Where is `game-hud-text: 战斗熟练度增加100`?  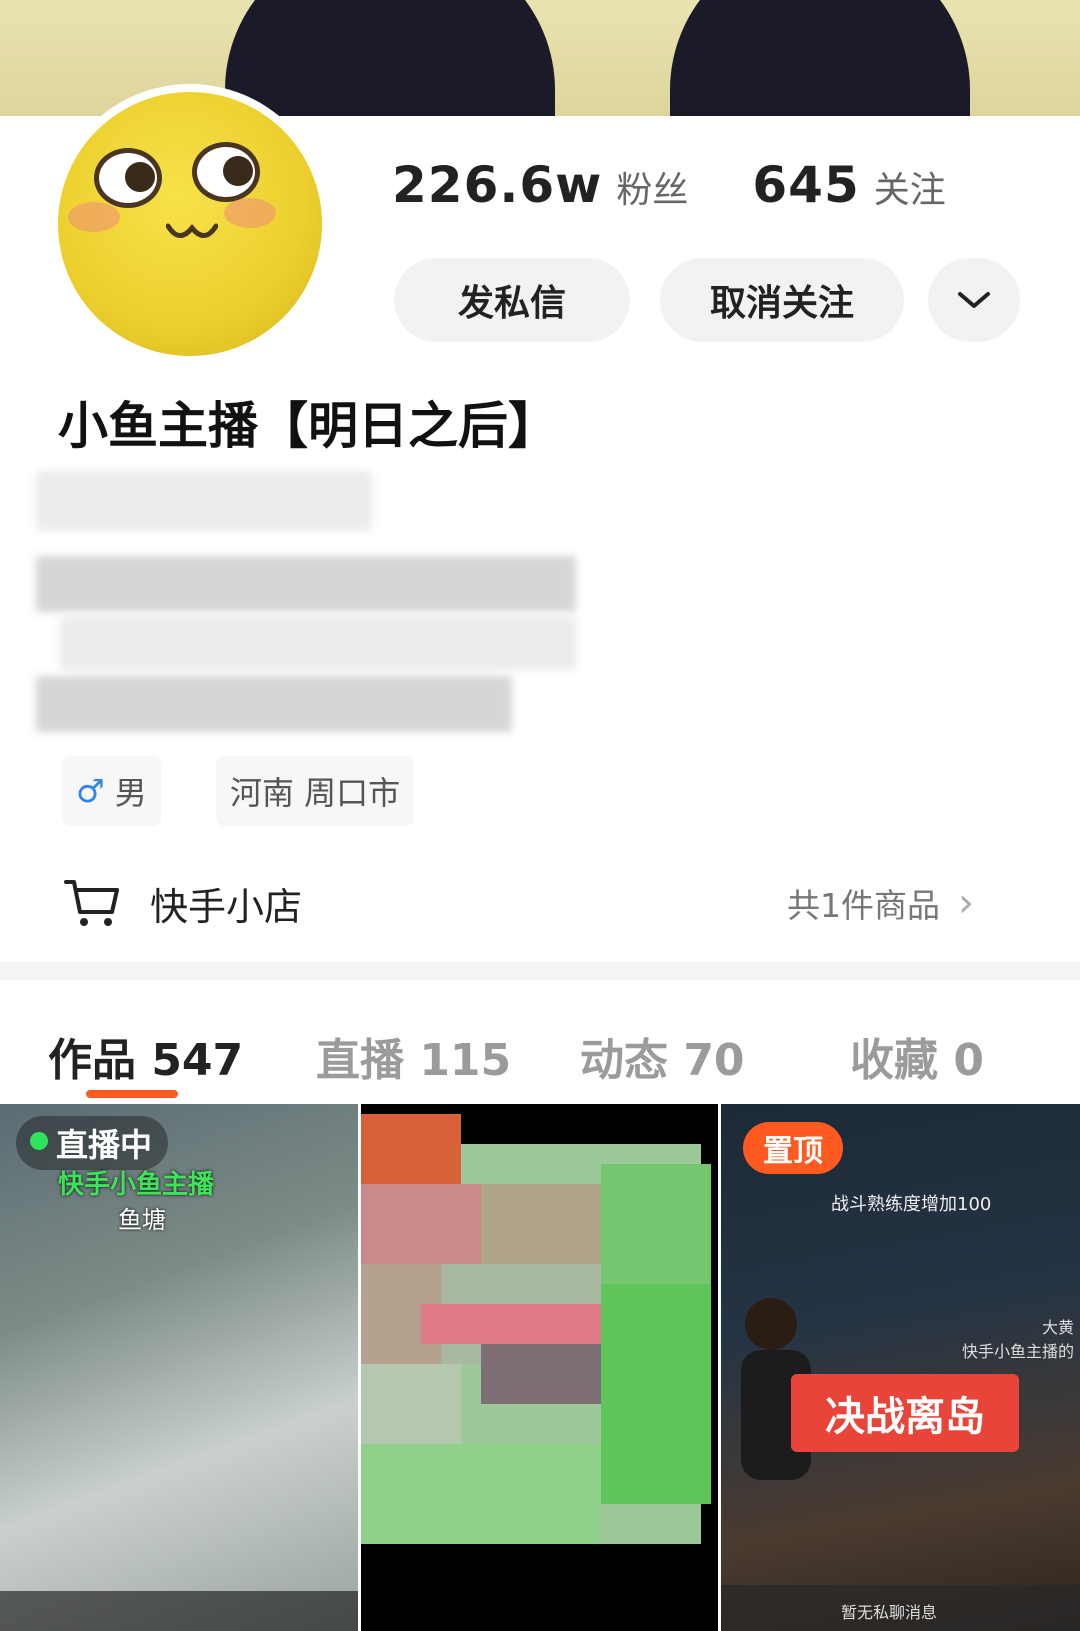
game-hud-text: 战斗熟练度增加100 is located at coordinates (911, 1204).